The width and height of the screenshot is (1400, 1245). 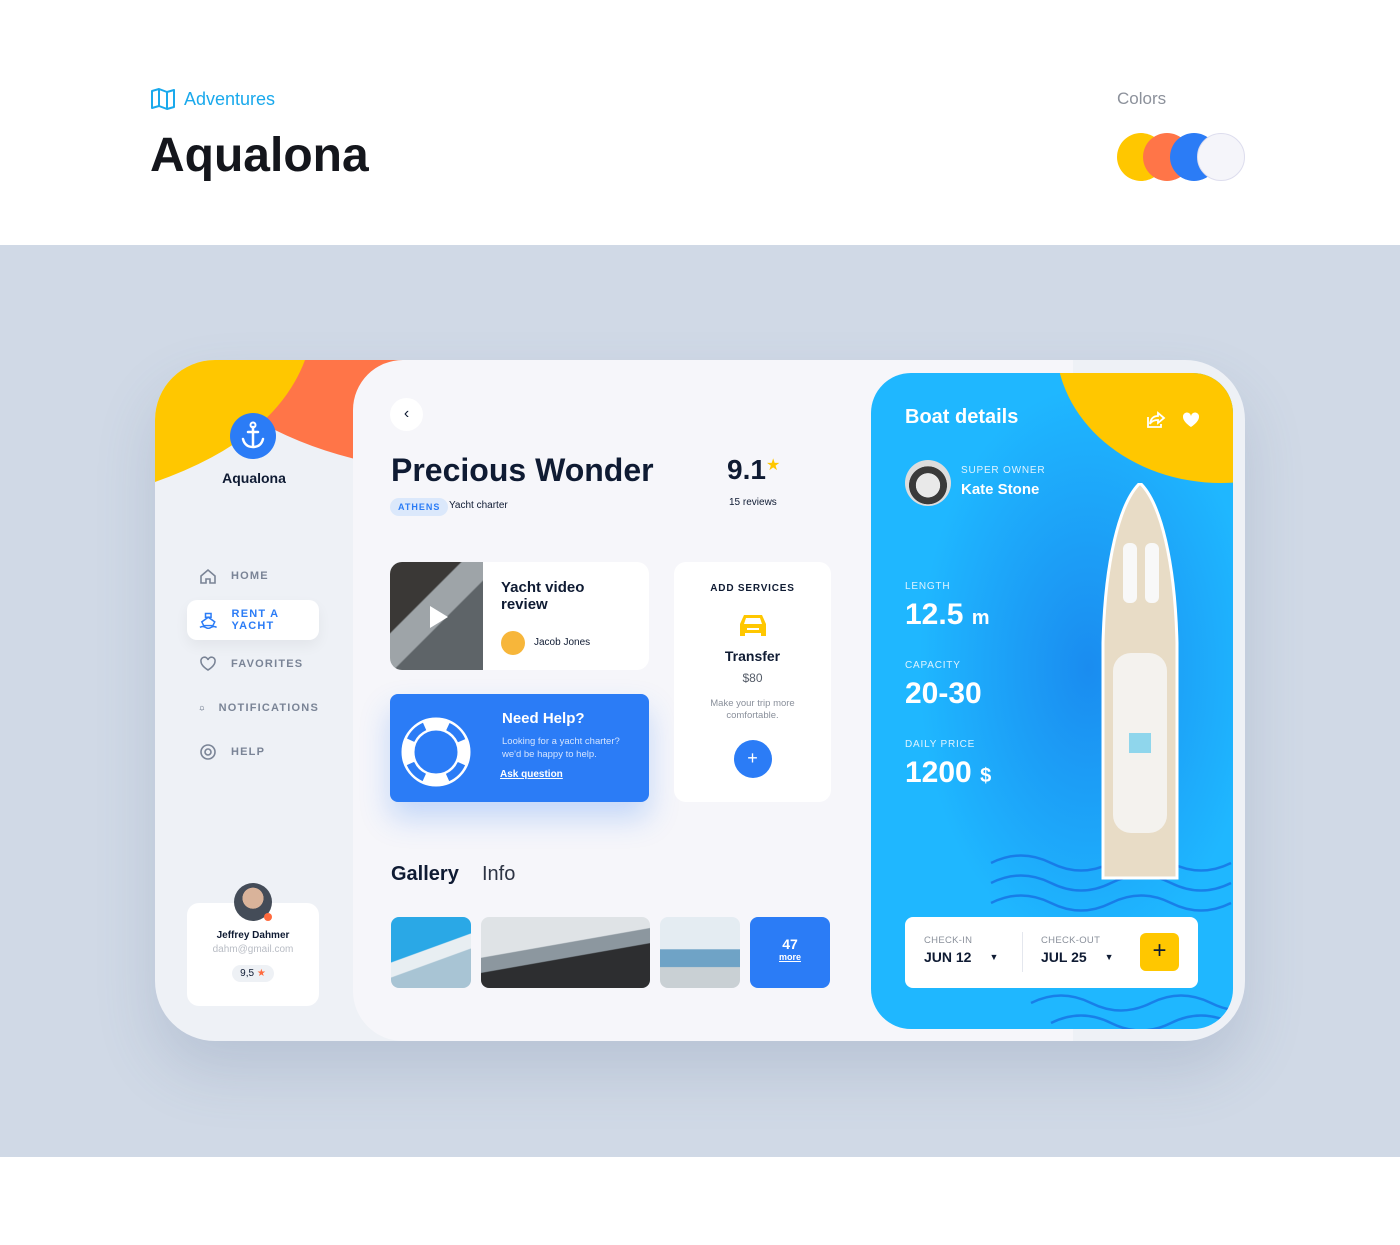 I want to click on car-icon, so click(x=752, y=625).